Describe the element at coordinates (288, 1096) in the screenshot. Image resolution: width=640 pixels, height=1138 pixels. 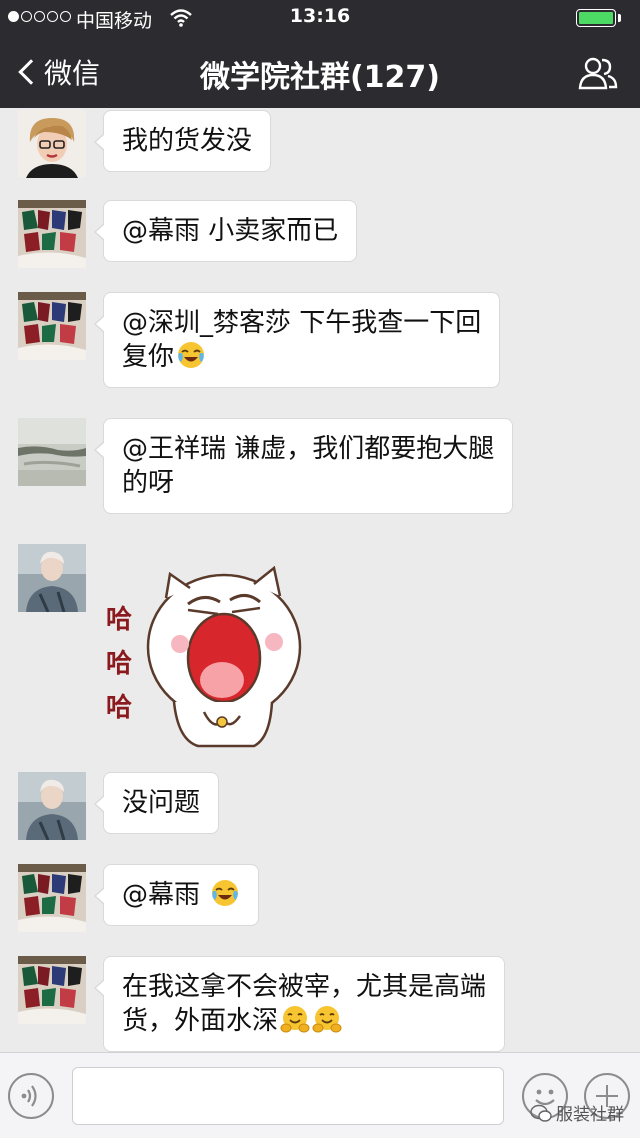
I see `message-input` at that location.